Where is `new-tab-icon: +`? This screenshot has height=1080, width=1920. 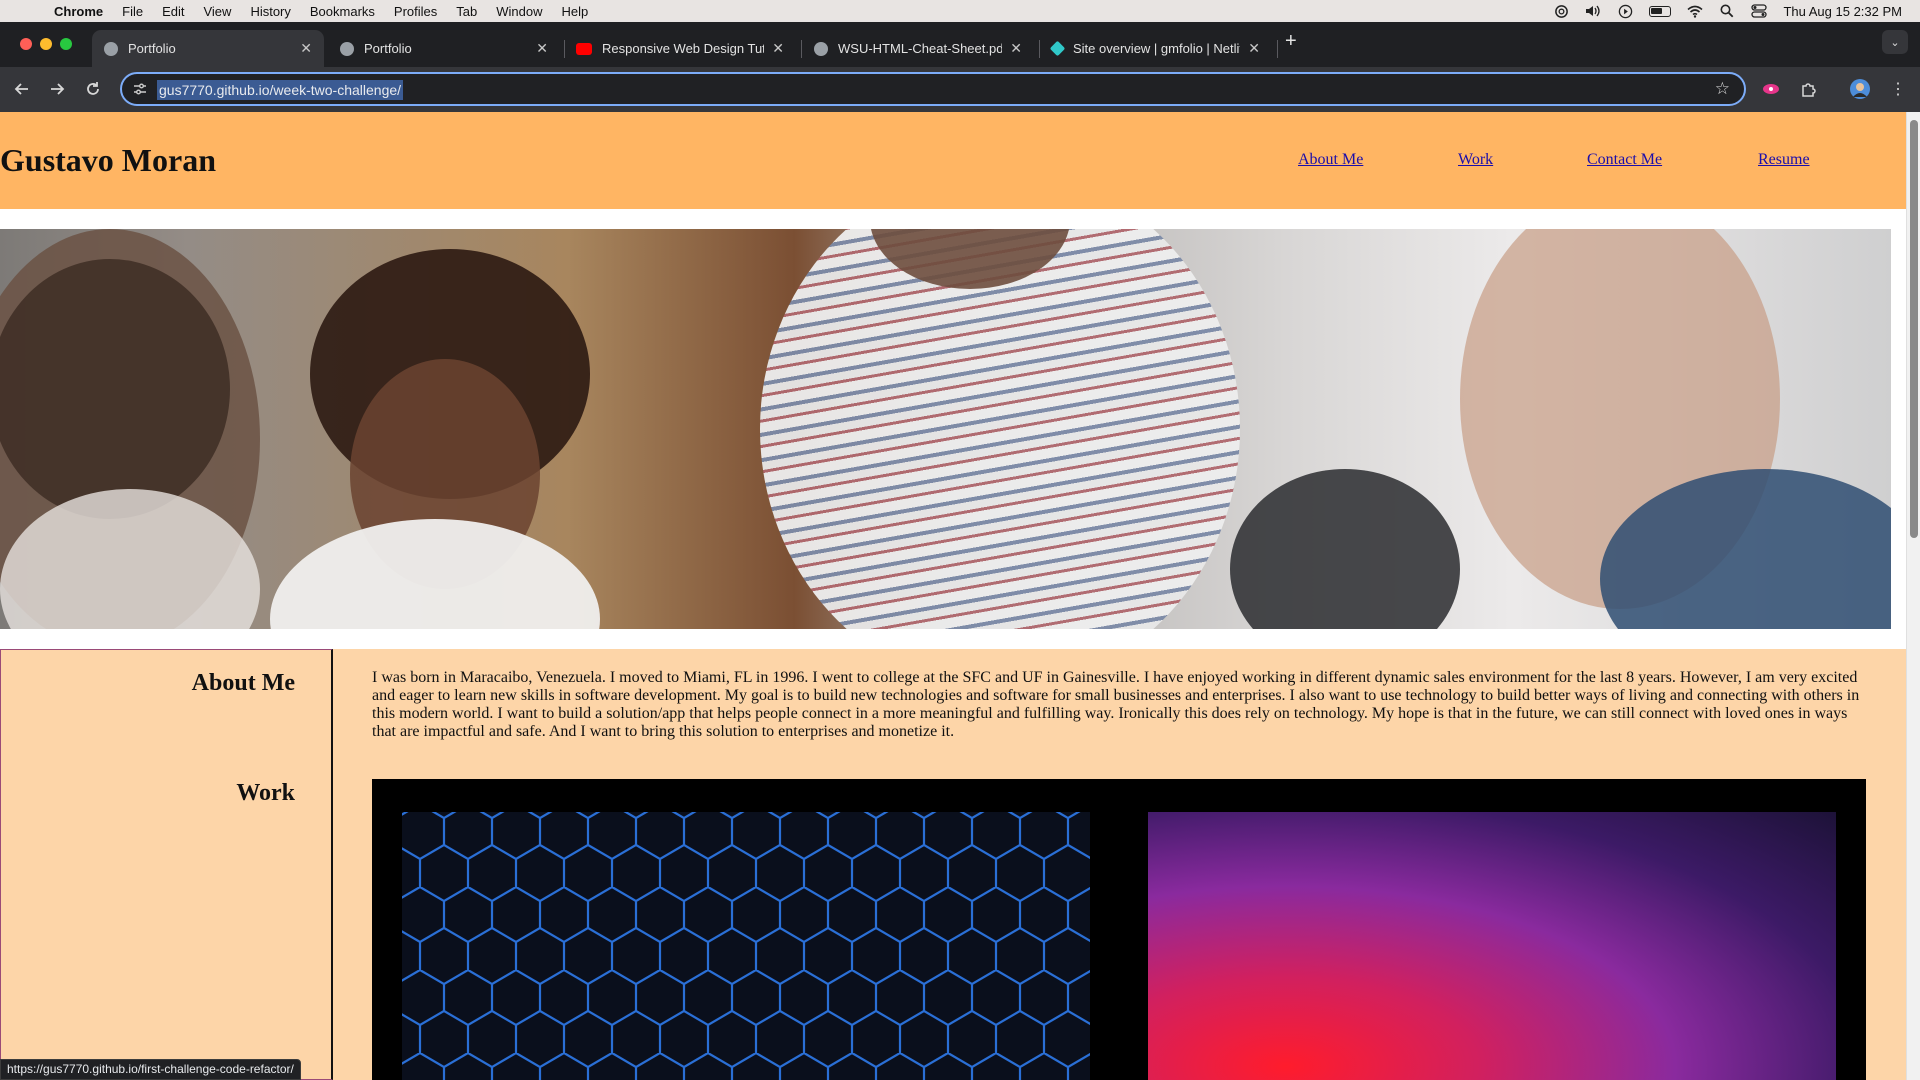 new-tab-icon: + is located at coordinates (1291, 41).